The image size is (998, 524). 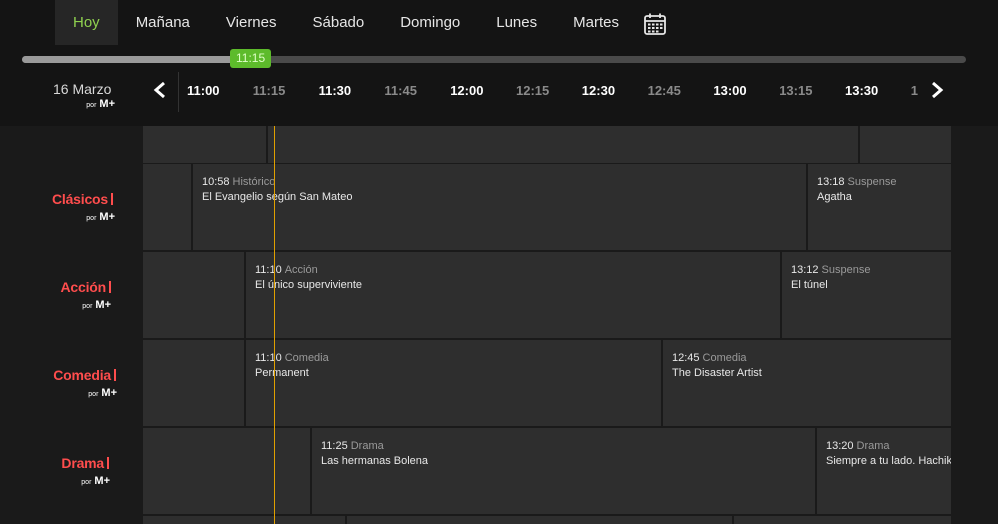 What do you see at coordinates (136, 59) in the screenshot?
I see `time-slider-fill` at bounding box center [136, 59].